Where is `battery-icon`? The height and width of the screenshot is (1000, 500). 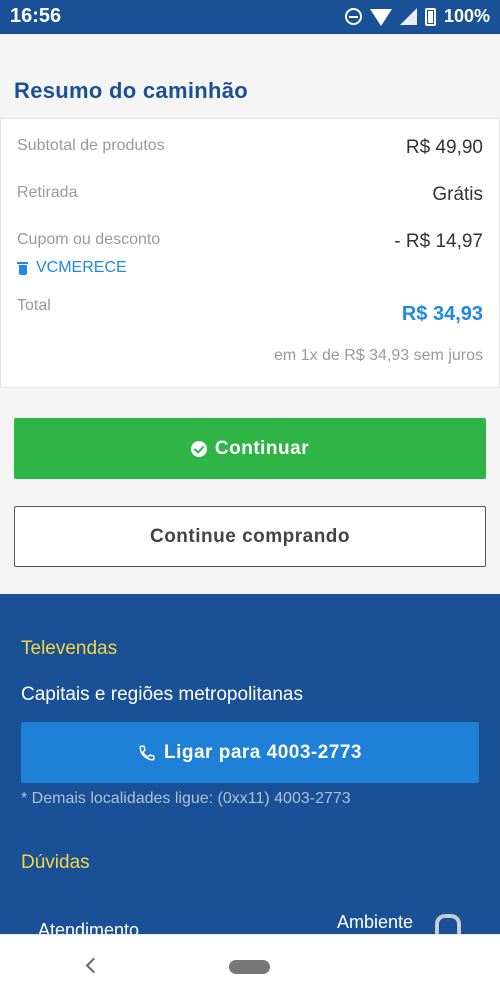
battery-icon is located at coordinates (430, 16).